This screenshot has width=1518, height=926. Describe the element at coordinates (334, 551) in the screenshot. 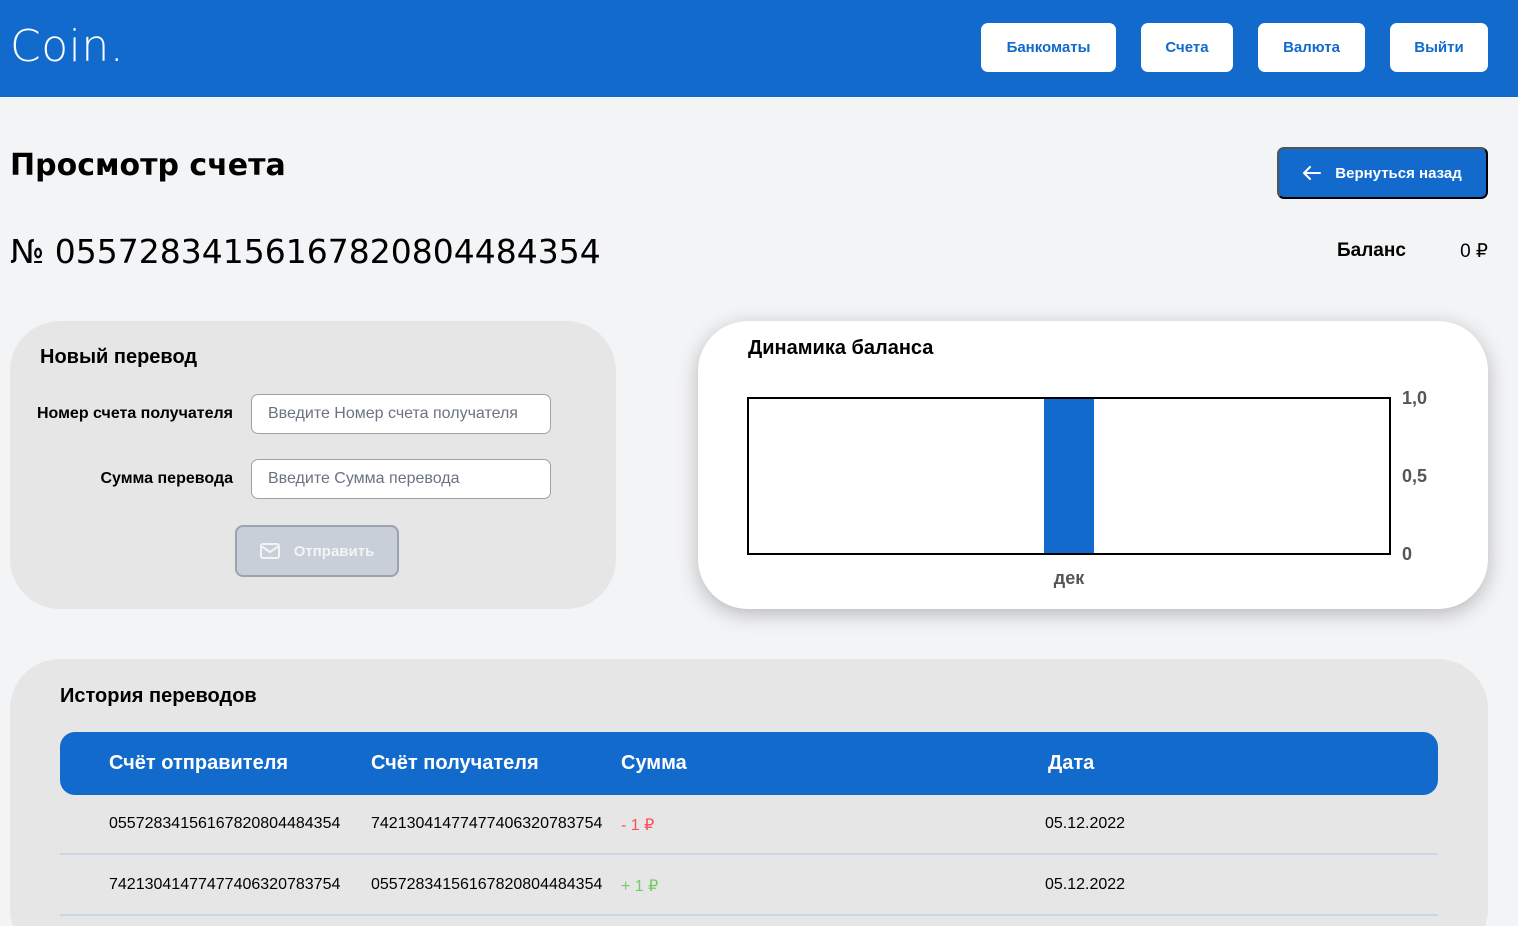

I see `send-button-label: Отправить` at that location.